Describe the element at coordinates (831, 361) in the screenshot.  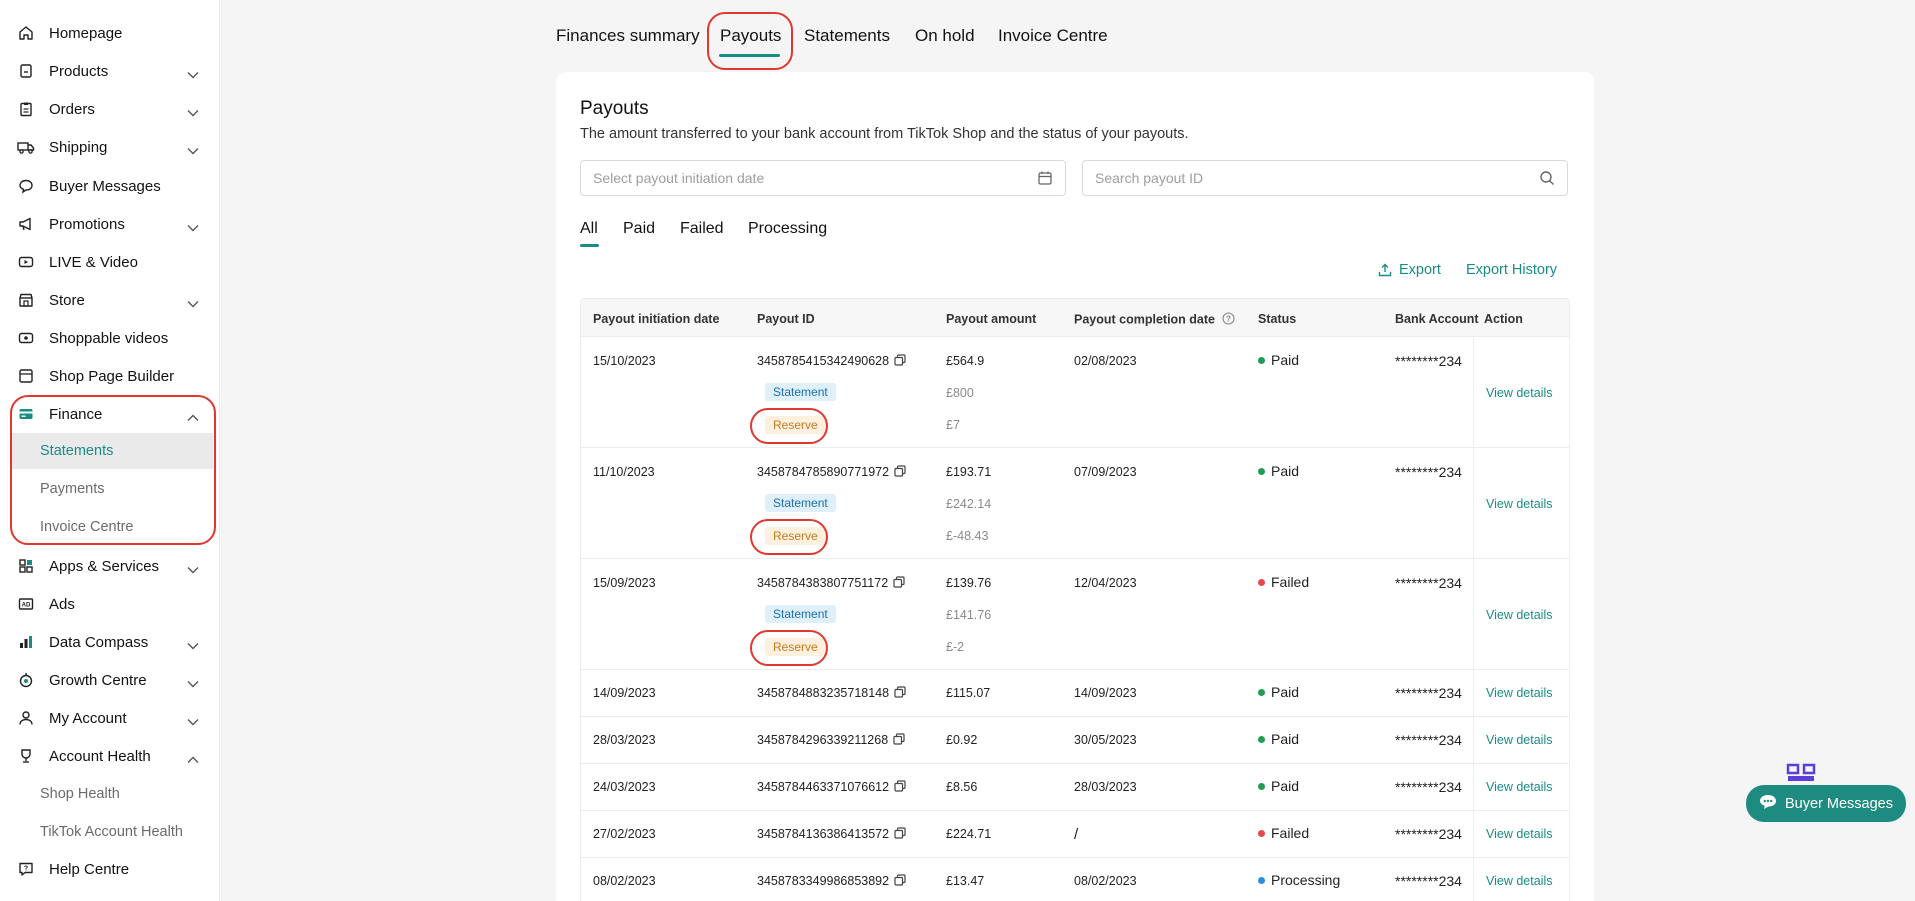
I see `row-payout-id: 3458785415342490628` at that location.